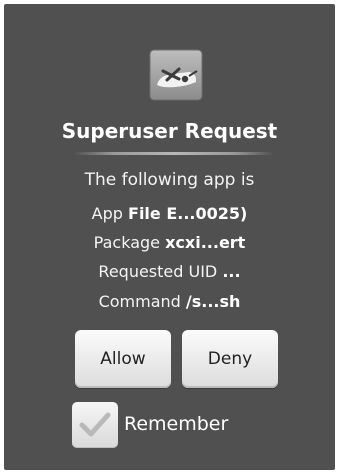  I want to click on allow-button: Allow, so click(123, 359).